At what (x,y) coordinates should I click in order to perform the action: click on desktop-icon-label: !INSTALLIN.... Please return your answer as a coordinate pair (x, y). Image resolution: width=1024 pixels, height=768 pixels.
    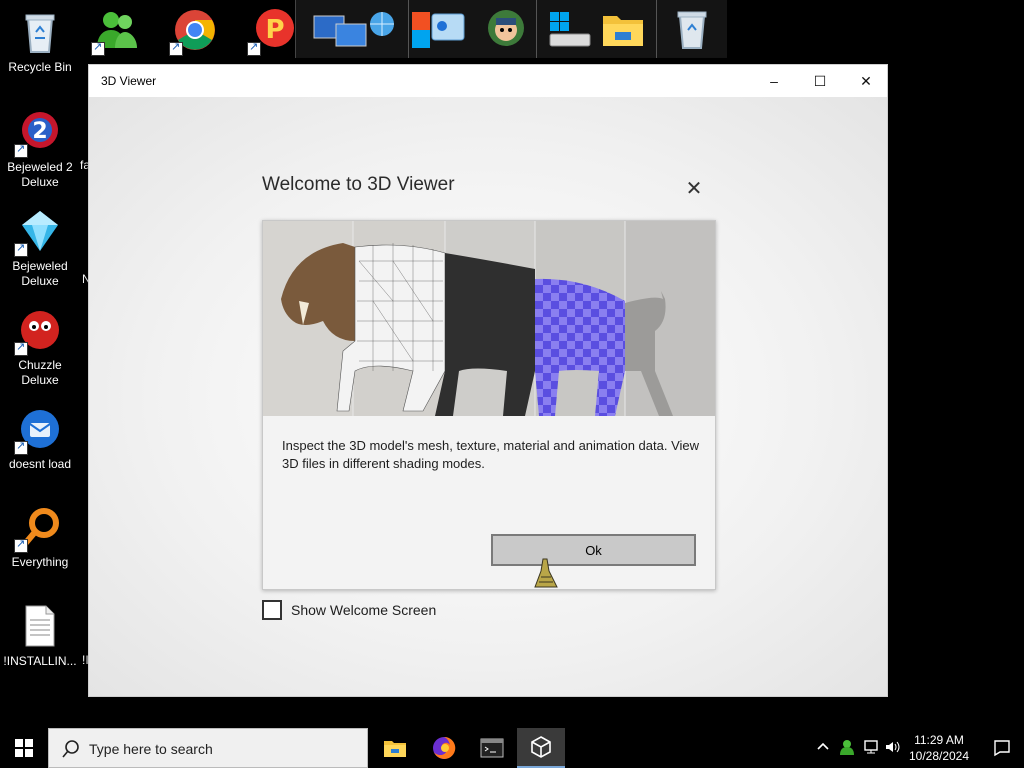
    Looking at the image, I should click on (40, 661).